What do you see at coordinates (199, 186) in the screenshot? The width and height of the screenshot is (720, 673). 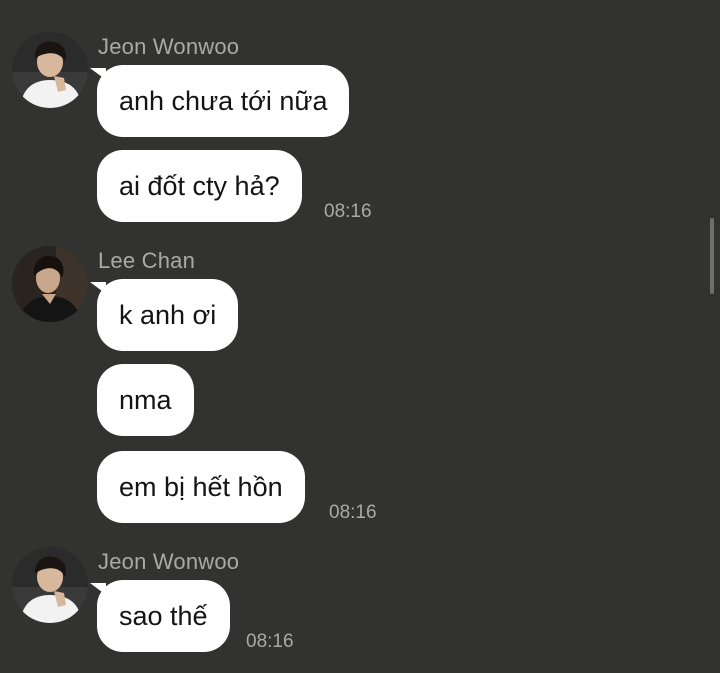 I see `message-bubble: ai đốt cty hả?` at bounding box center [199, 186].